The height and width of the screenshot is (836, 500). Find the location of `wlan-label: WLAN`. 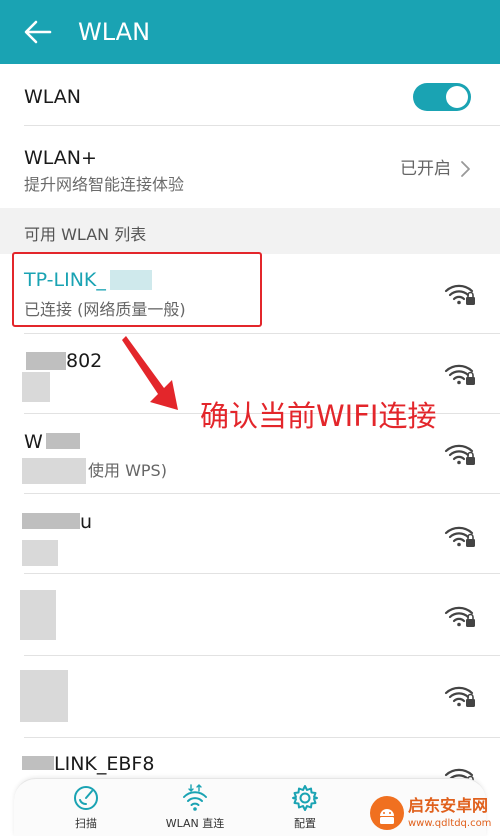

wlan-label: WLAN is located at coordinates (53, 97).